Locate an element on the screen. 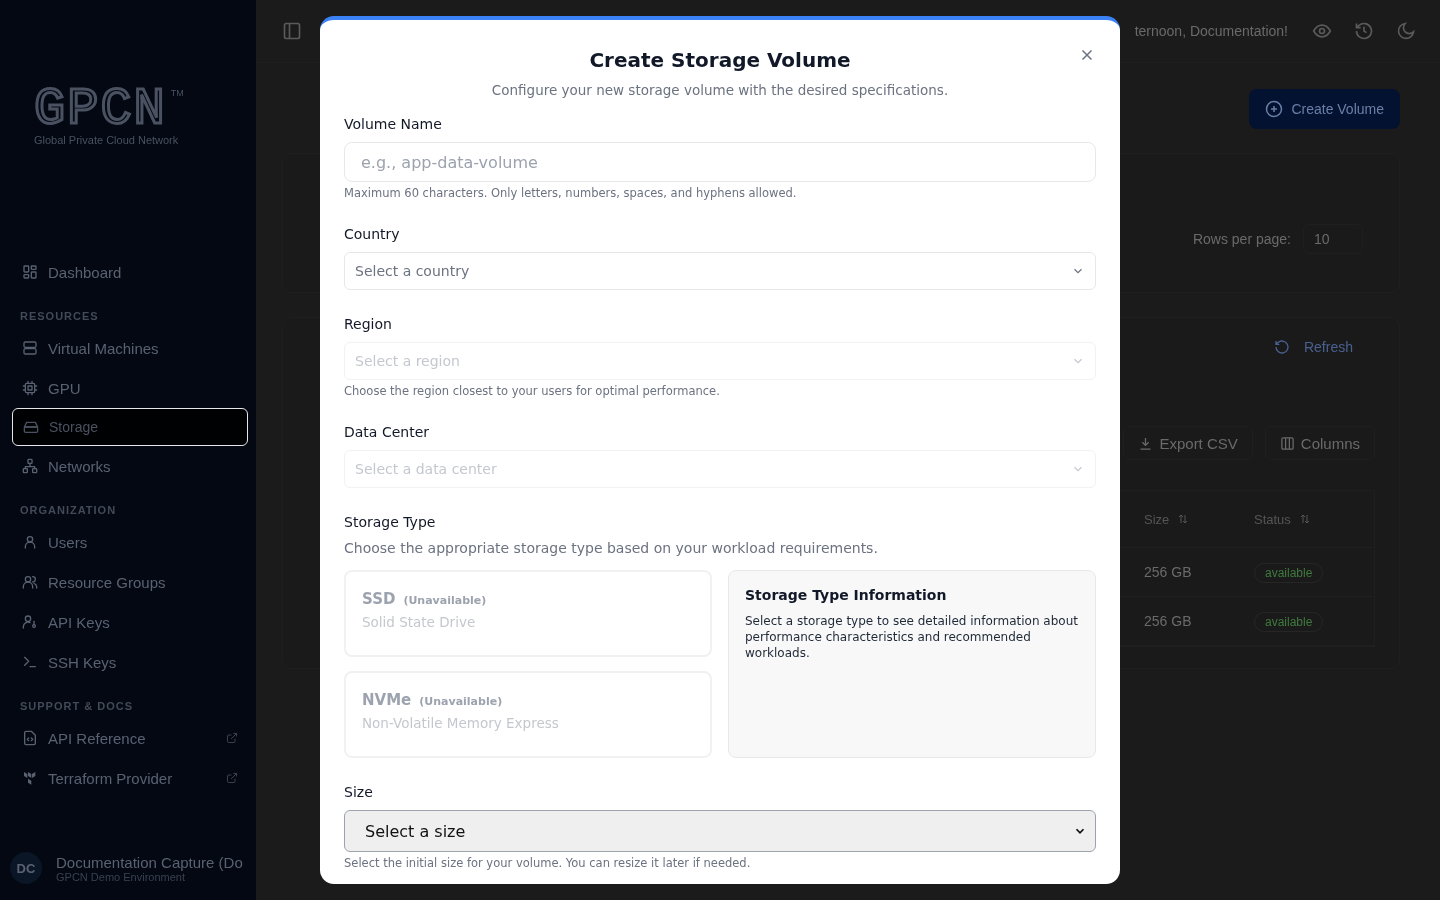 The image size is (1440, 900). refresh-button: Refresh is located at coordinates (1313, 347).